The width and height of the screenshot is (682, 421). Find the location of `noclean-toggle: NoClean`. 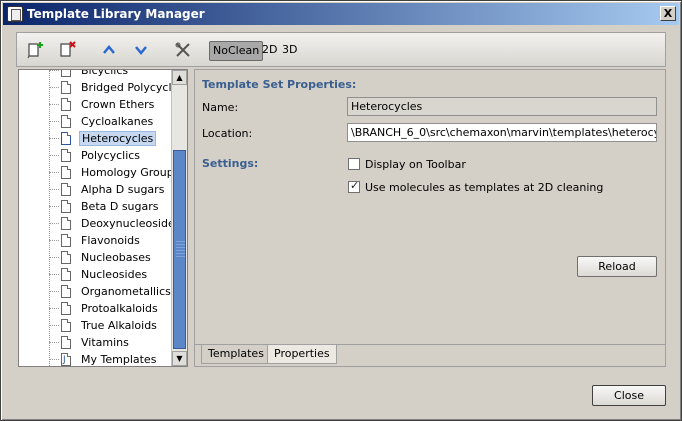

noclean-toggle: NoClean is located at coordinates (236, 51).